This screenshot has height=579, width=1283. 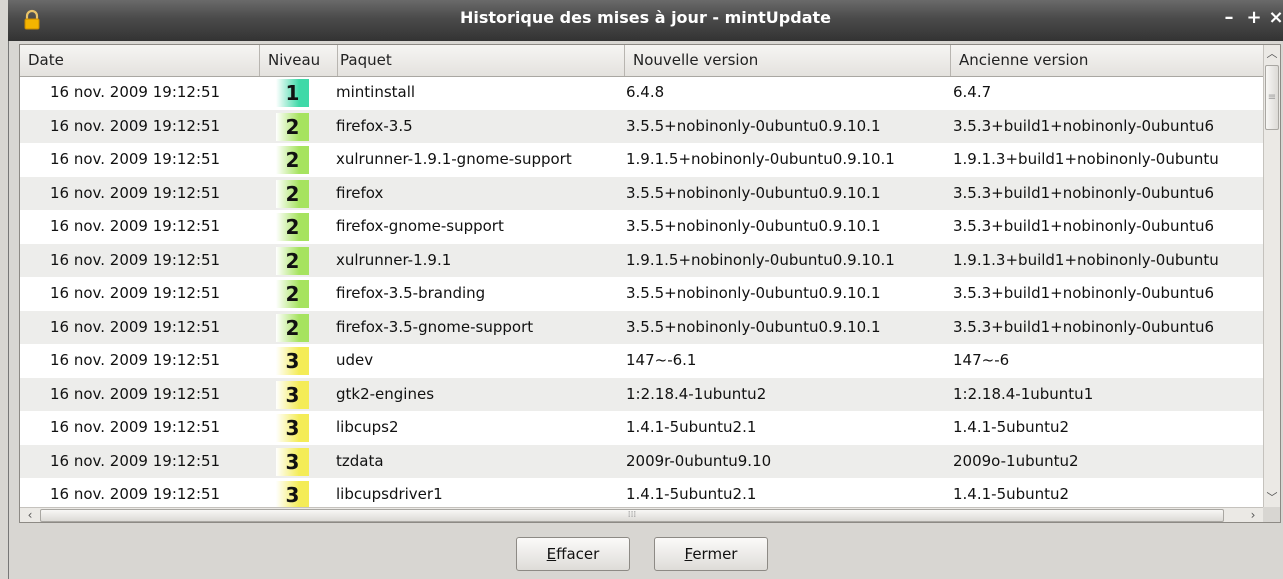 What do you see at coordinates (298, 60) in the screenshot?
I see `column-header-level: Niveau` at bounding box center [298, 60].